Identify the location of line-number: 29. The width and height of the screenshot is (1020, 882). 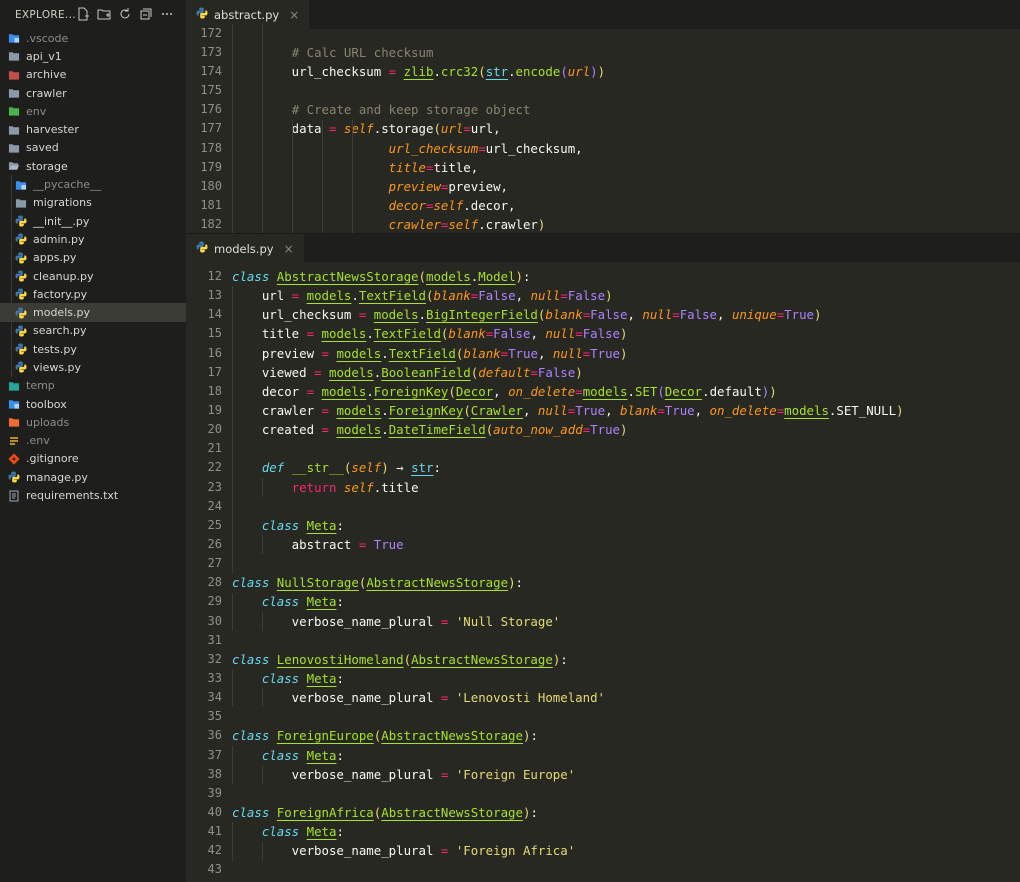
(214, 601).